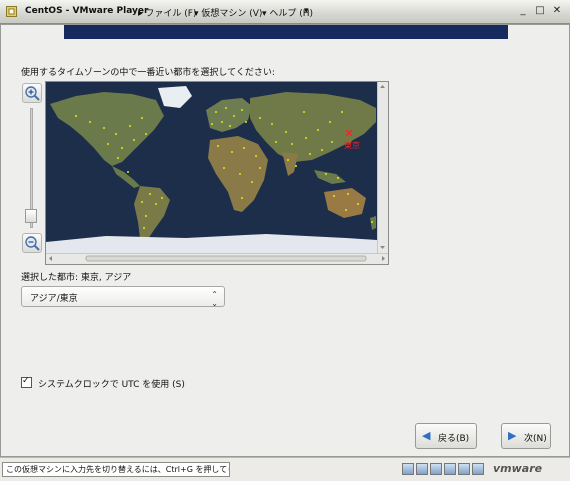  What do you see at coordinates (446, 436) in the screenshot?
I see `back-button: ◀ 戻る(B)` at bounding box center [446, 436].